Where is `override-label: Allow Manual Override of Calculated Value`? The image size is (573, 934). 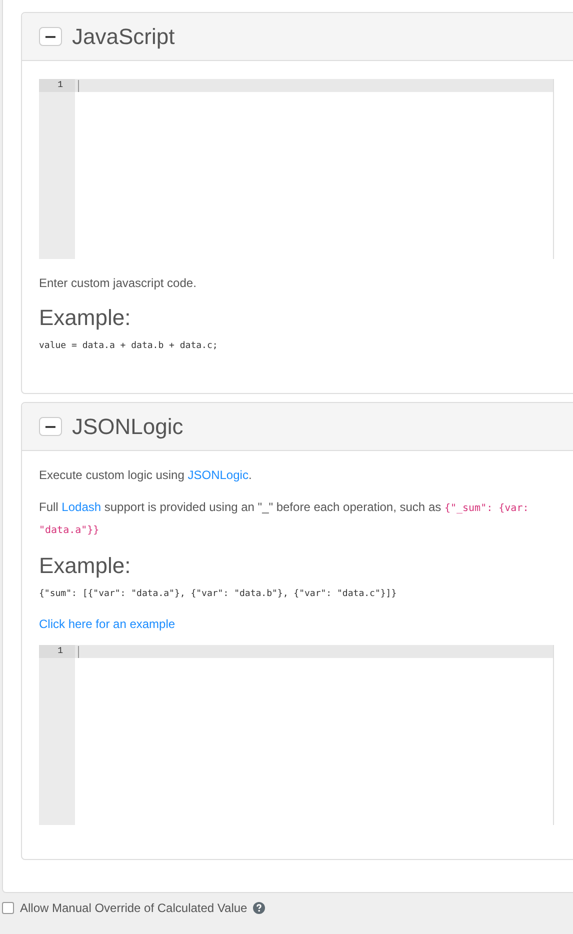 override-label: Allow Manual Override of Calculated Value is located at coordinates (134, 908).